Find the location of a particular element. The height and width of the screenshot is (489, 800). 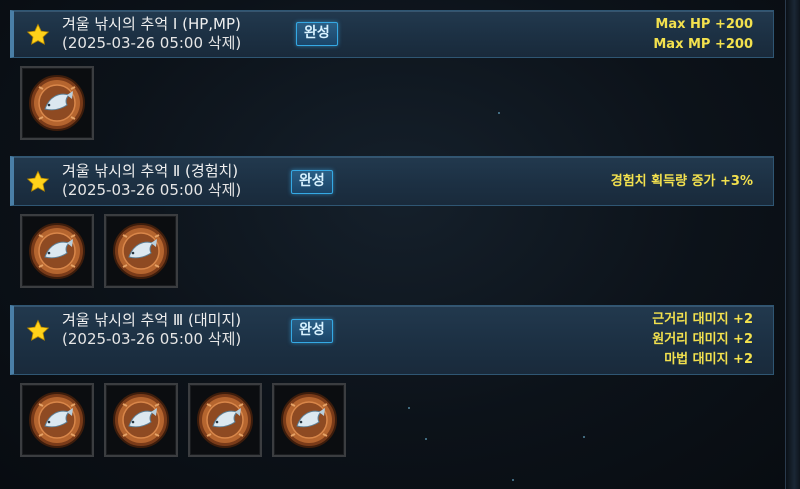

set-bonuses: 근거리 대미지 +2 원거리 대미지 +2 마법 대미지 +2 is located at coordinates (702, 340).